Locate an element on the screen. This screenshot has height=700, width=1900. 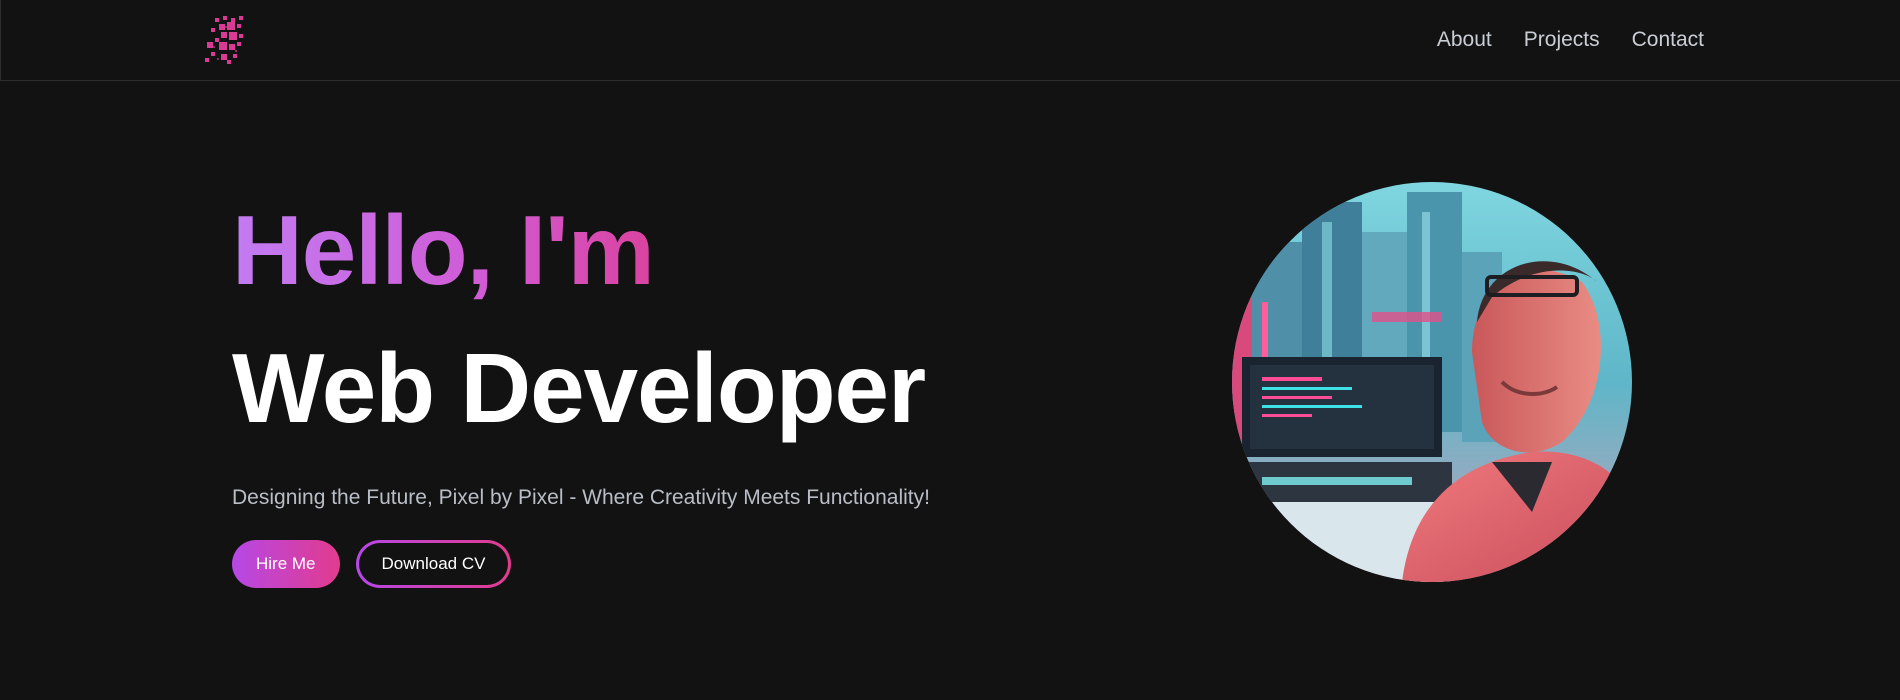
nav-links: About Projects Contact is located at coordinates (1570, 40).